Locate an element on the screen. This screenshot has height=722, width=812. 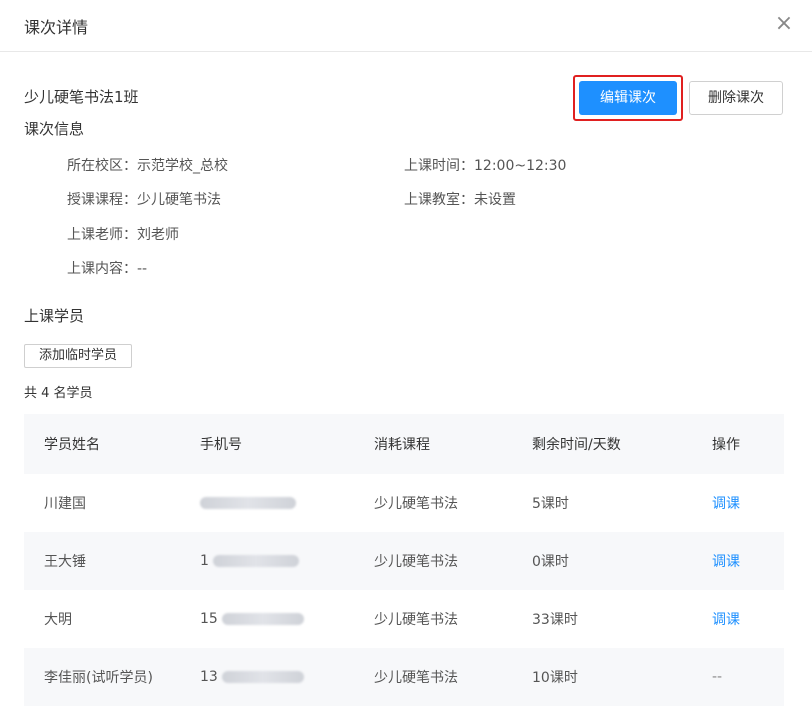
course-value: 少儿硬笔书法 is located at coordinates (179, 200).